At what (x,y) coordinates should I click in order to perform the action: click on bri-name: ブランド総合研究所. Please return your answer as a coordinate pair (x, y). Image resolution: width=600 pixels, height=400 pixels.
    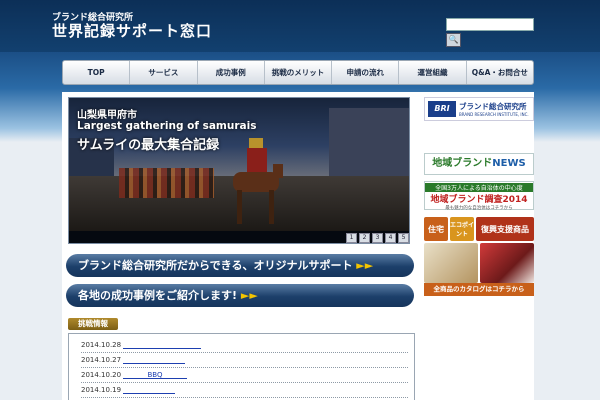
    Looking at the image, I should click on (493, 106).